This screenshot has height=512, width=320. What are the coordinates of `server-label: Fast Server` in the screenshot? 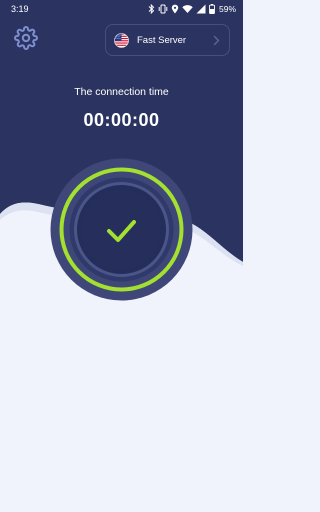 It's located at (162, 40).